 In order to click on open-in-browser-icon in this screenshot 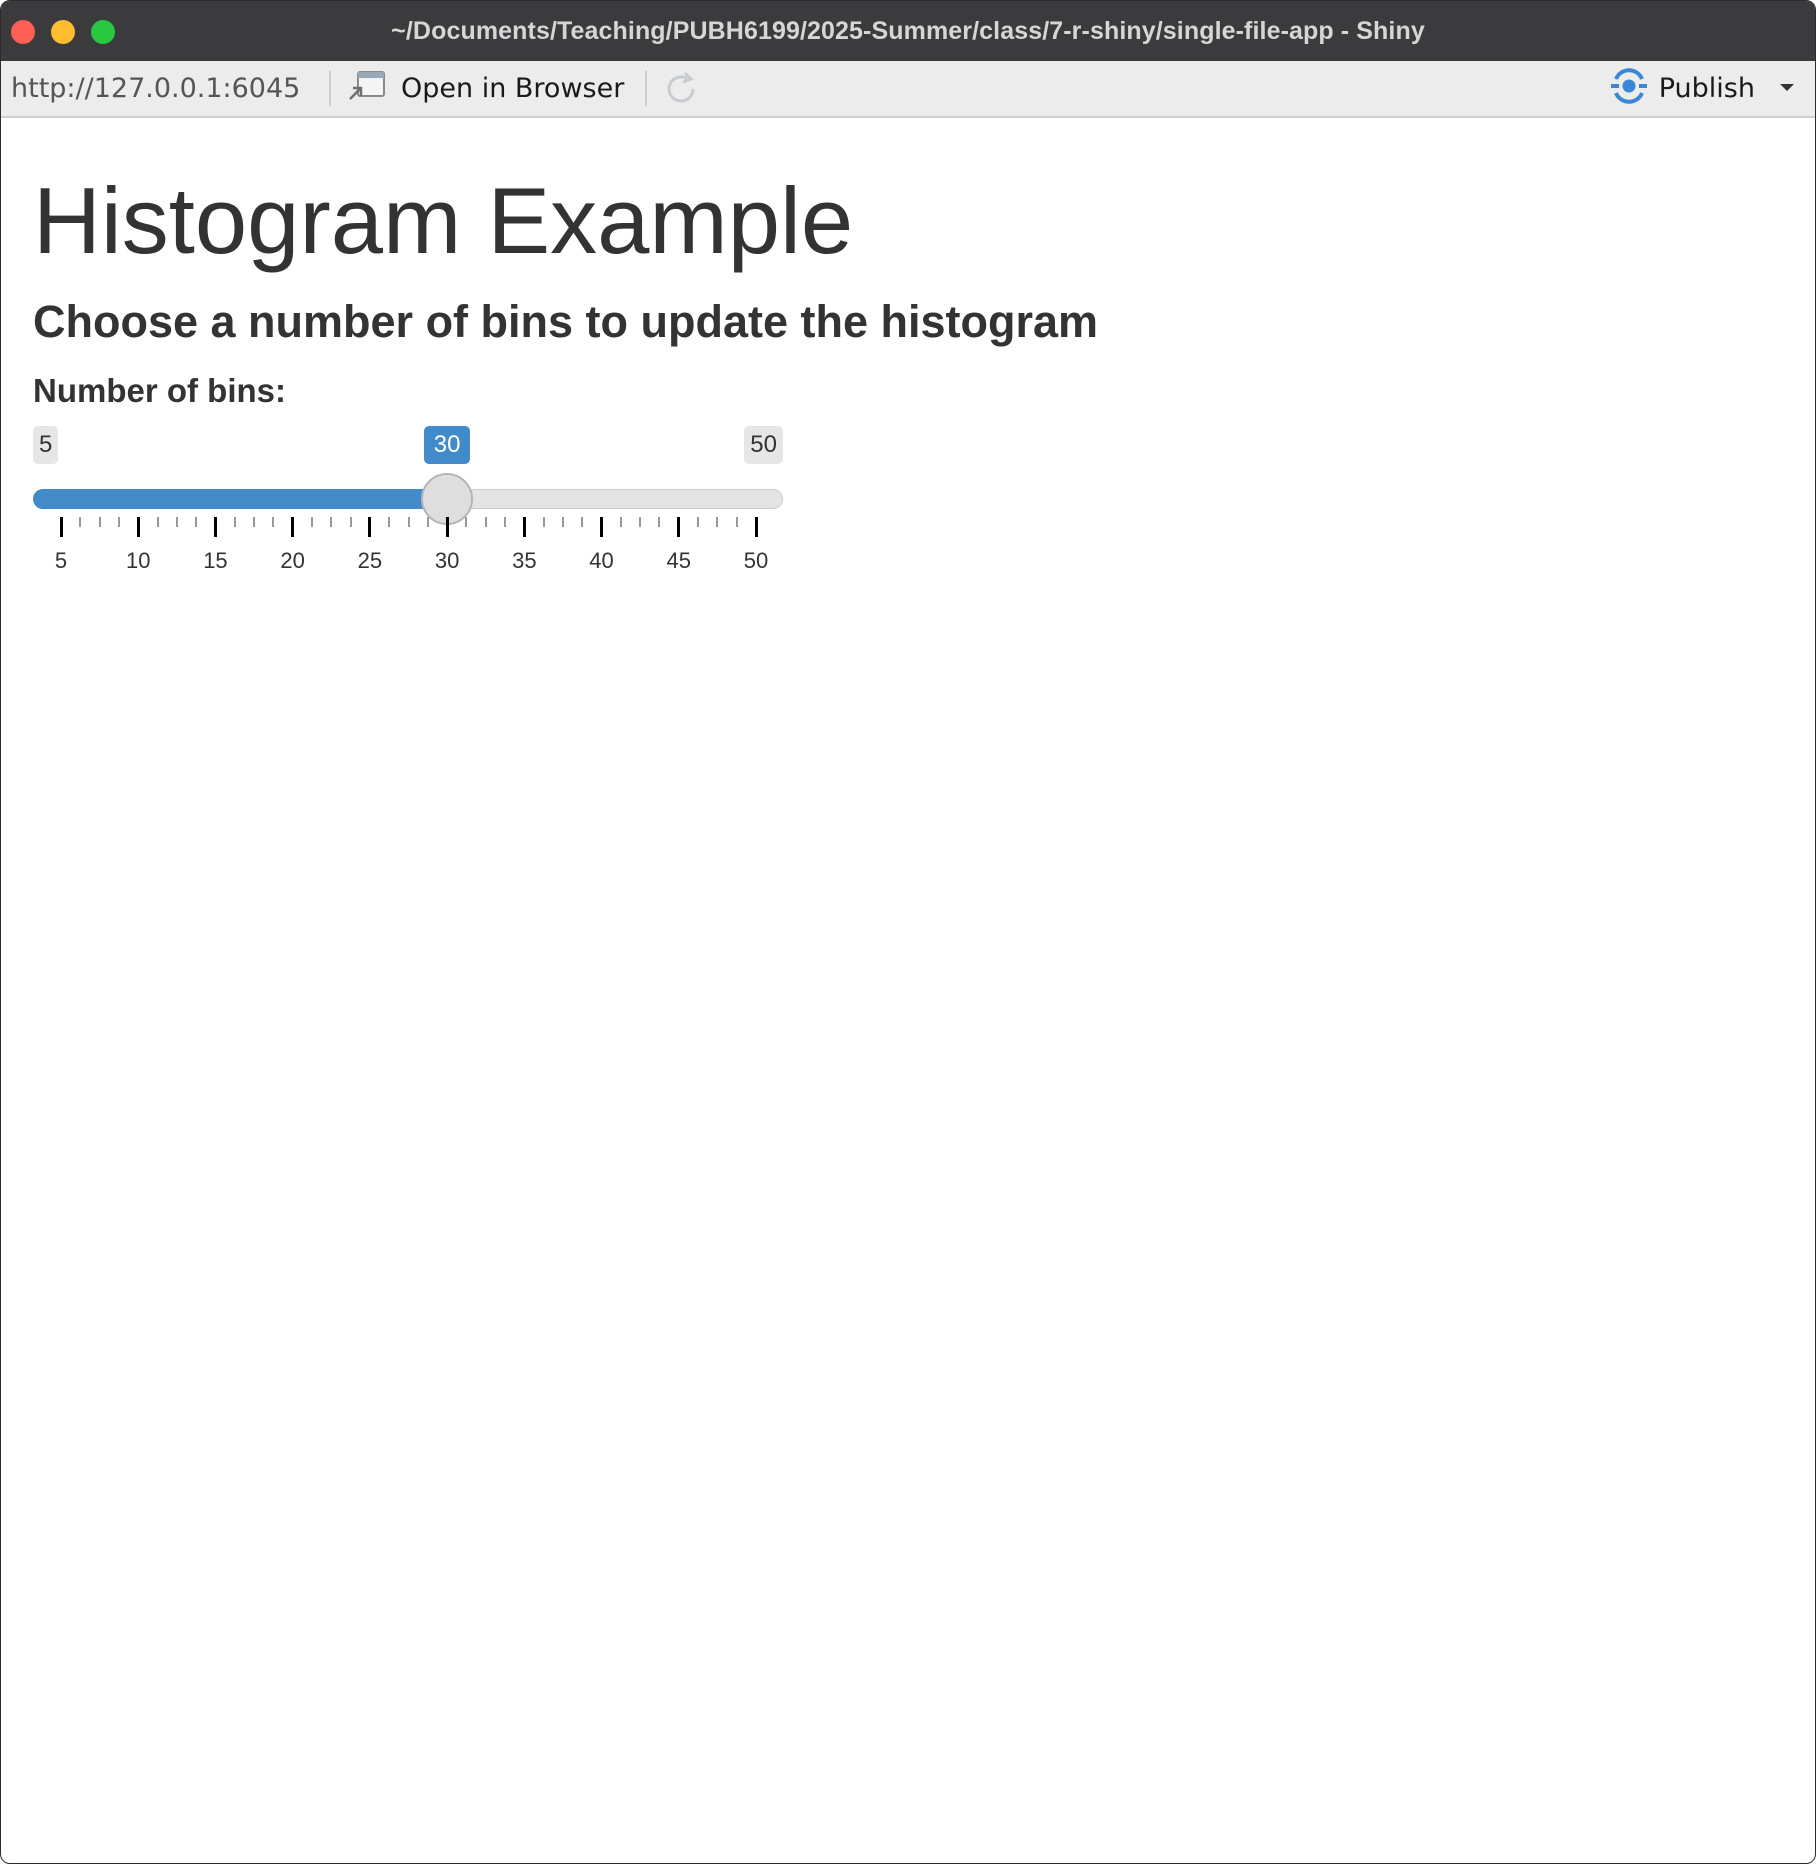, I will do `click(367, 88)`.